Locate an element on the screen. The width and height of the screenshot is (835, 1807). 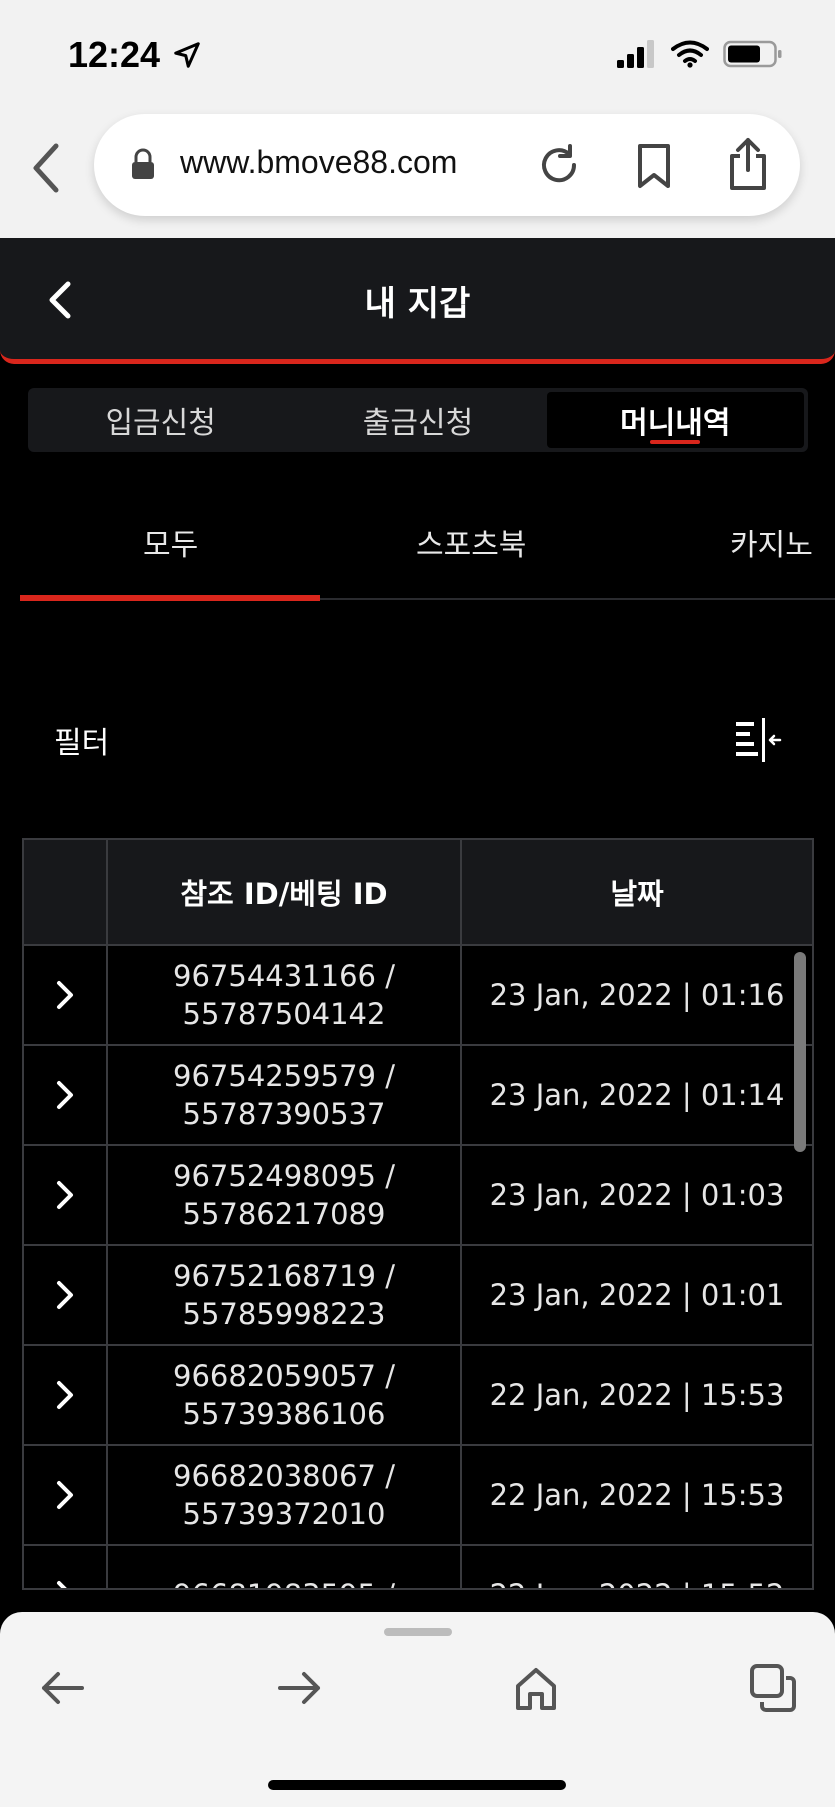
bet-id: 55787390537 is located at coordinates (284, 1114).